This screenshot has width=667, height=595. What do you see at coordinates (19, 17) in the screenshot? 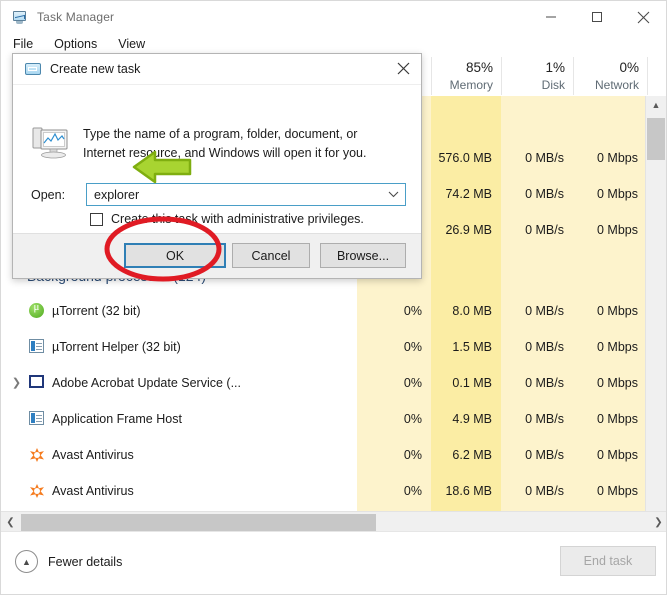
I see `task-manager-icon` at bounding box center [19, 17].